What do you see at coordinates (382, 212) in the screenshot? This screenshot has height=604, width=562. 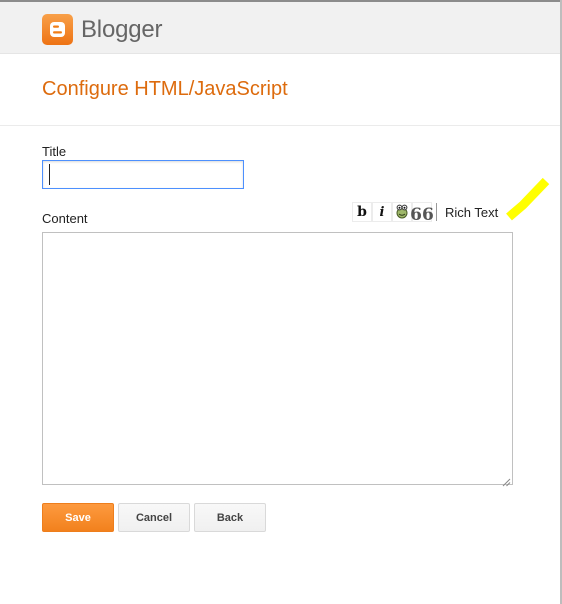 I see `italic-button: i` at bounding box center [382, 212].